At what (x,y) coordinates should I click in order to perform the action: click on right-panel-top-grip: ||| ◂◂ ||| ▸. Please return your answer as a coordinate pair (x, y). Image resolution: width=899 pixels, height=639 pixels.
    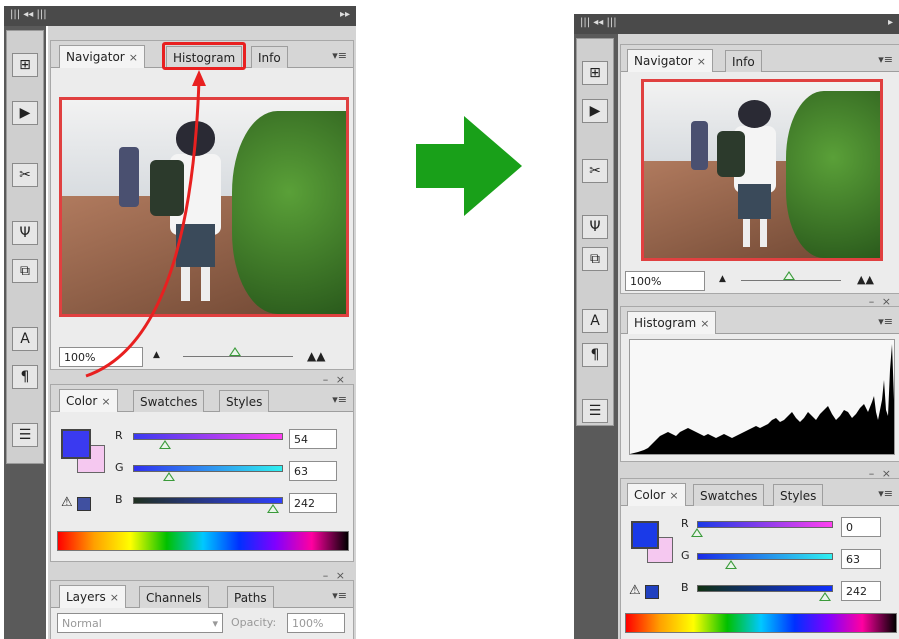
    Looking at the image, I should click on (736, 24).